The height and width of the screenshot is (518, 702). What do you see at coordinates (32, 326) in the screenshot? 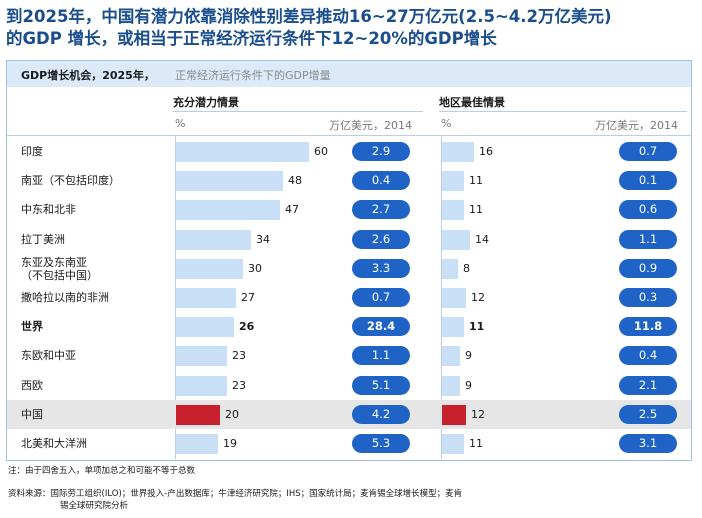
I see `category-label: 世界` at bounding box center [32, 326].